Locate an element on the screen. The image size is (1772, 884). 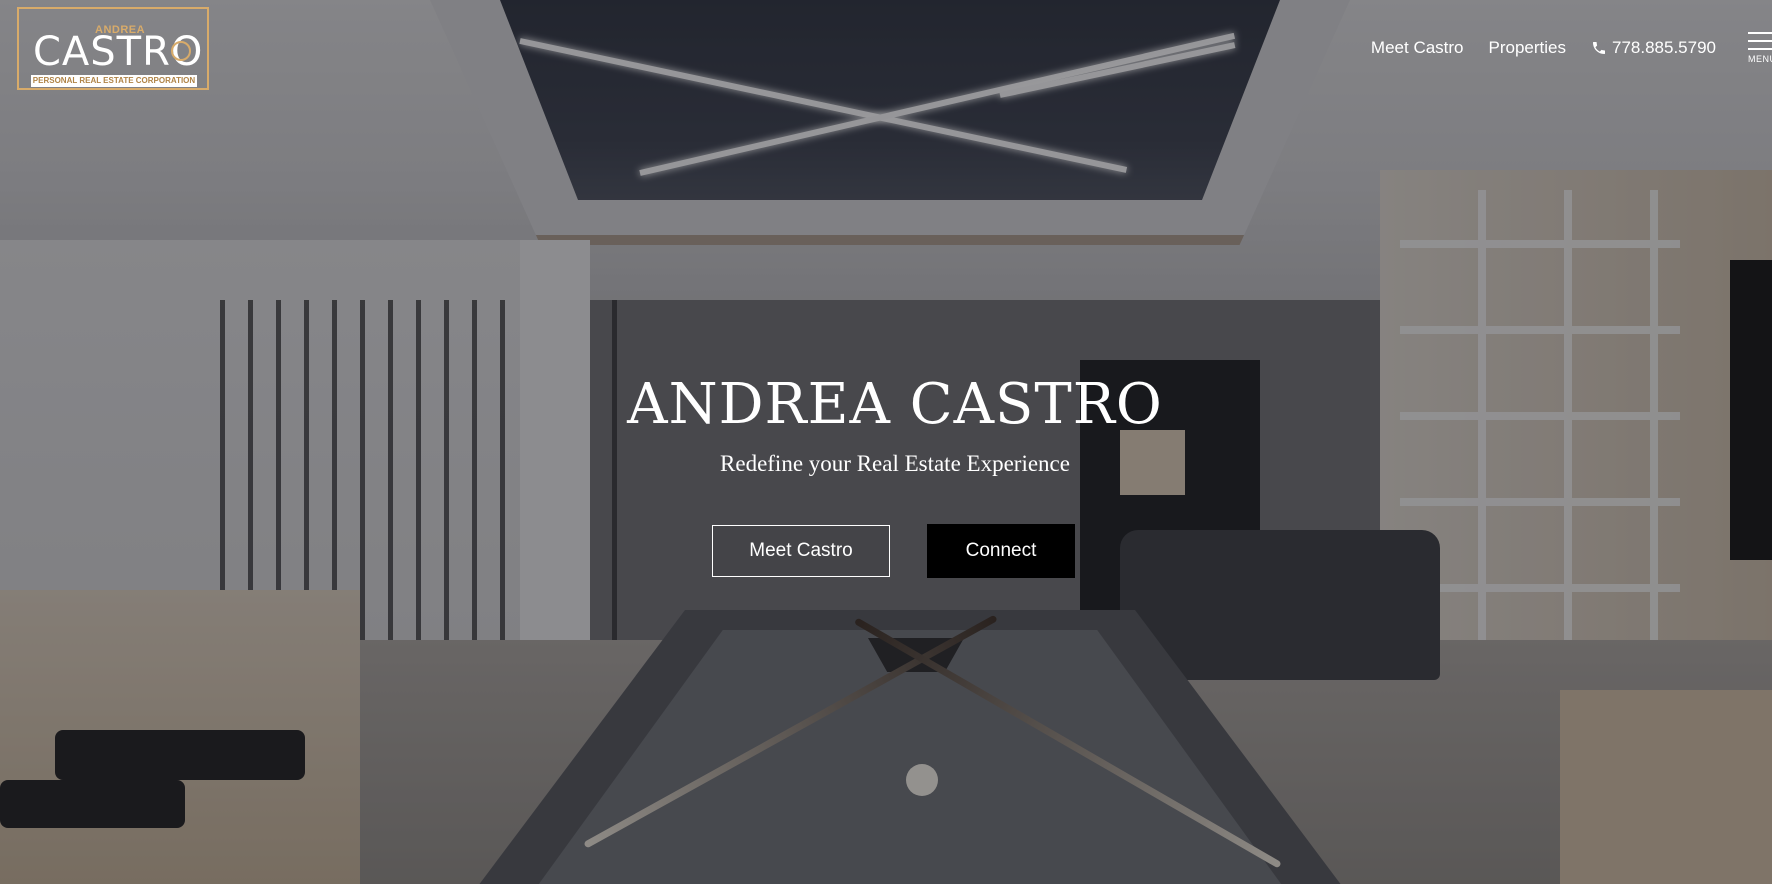
logo-tagline: PERSONAL REAL ESTATE CORPORATION is located at coordinates (114, 81).